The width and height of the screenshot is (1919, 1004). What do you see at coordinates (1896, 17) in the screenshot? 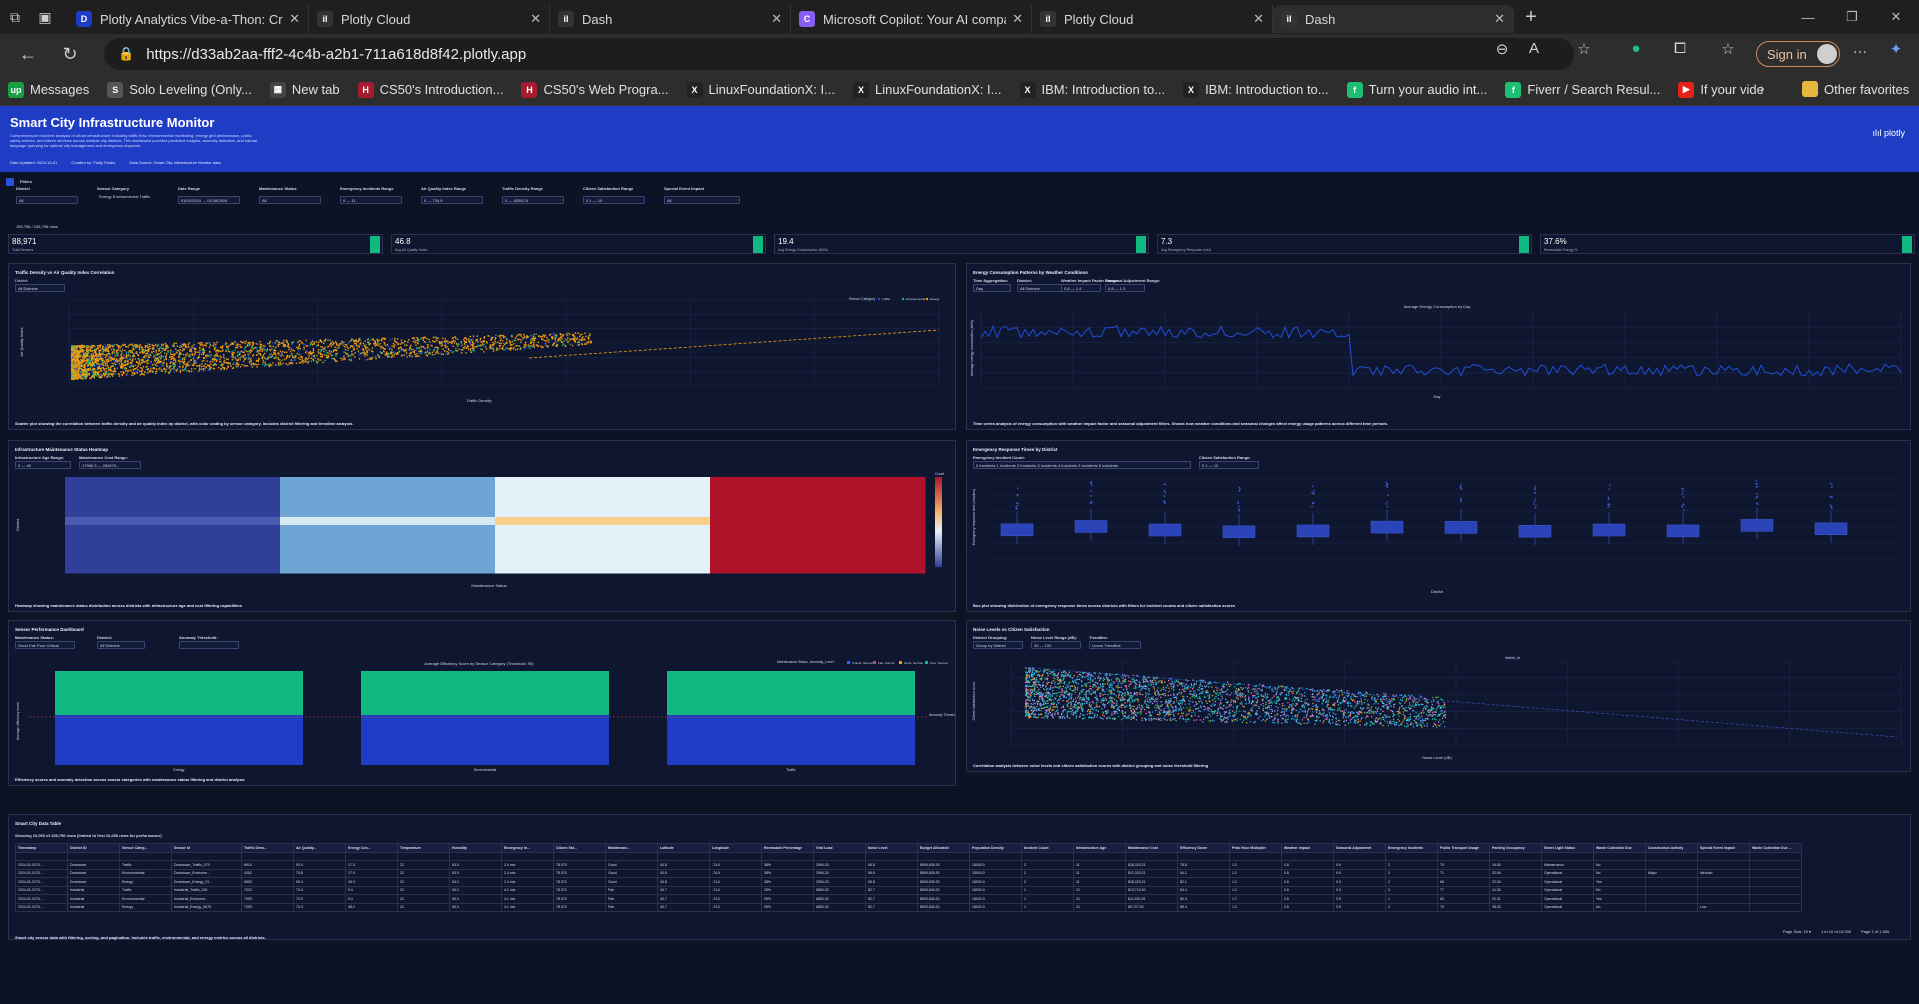
I see `close-window-button: ✕` at bounding box center [1896, 17].